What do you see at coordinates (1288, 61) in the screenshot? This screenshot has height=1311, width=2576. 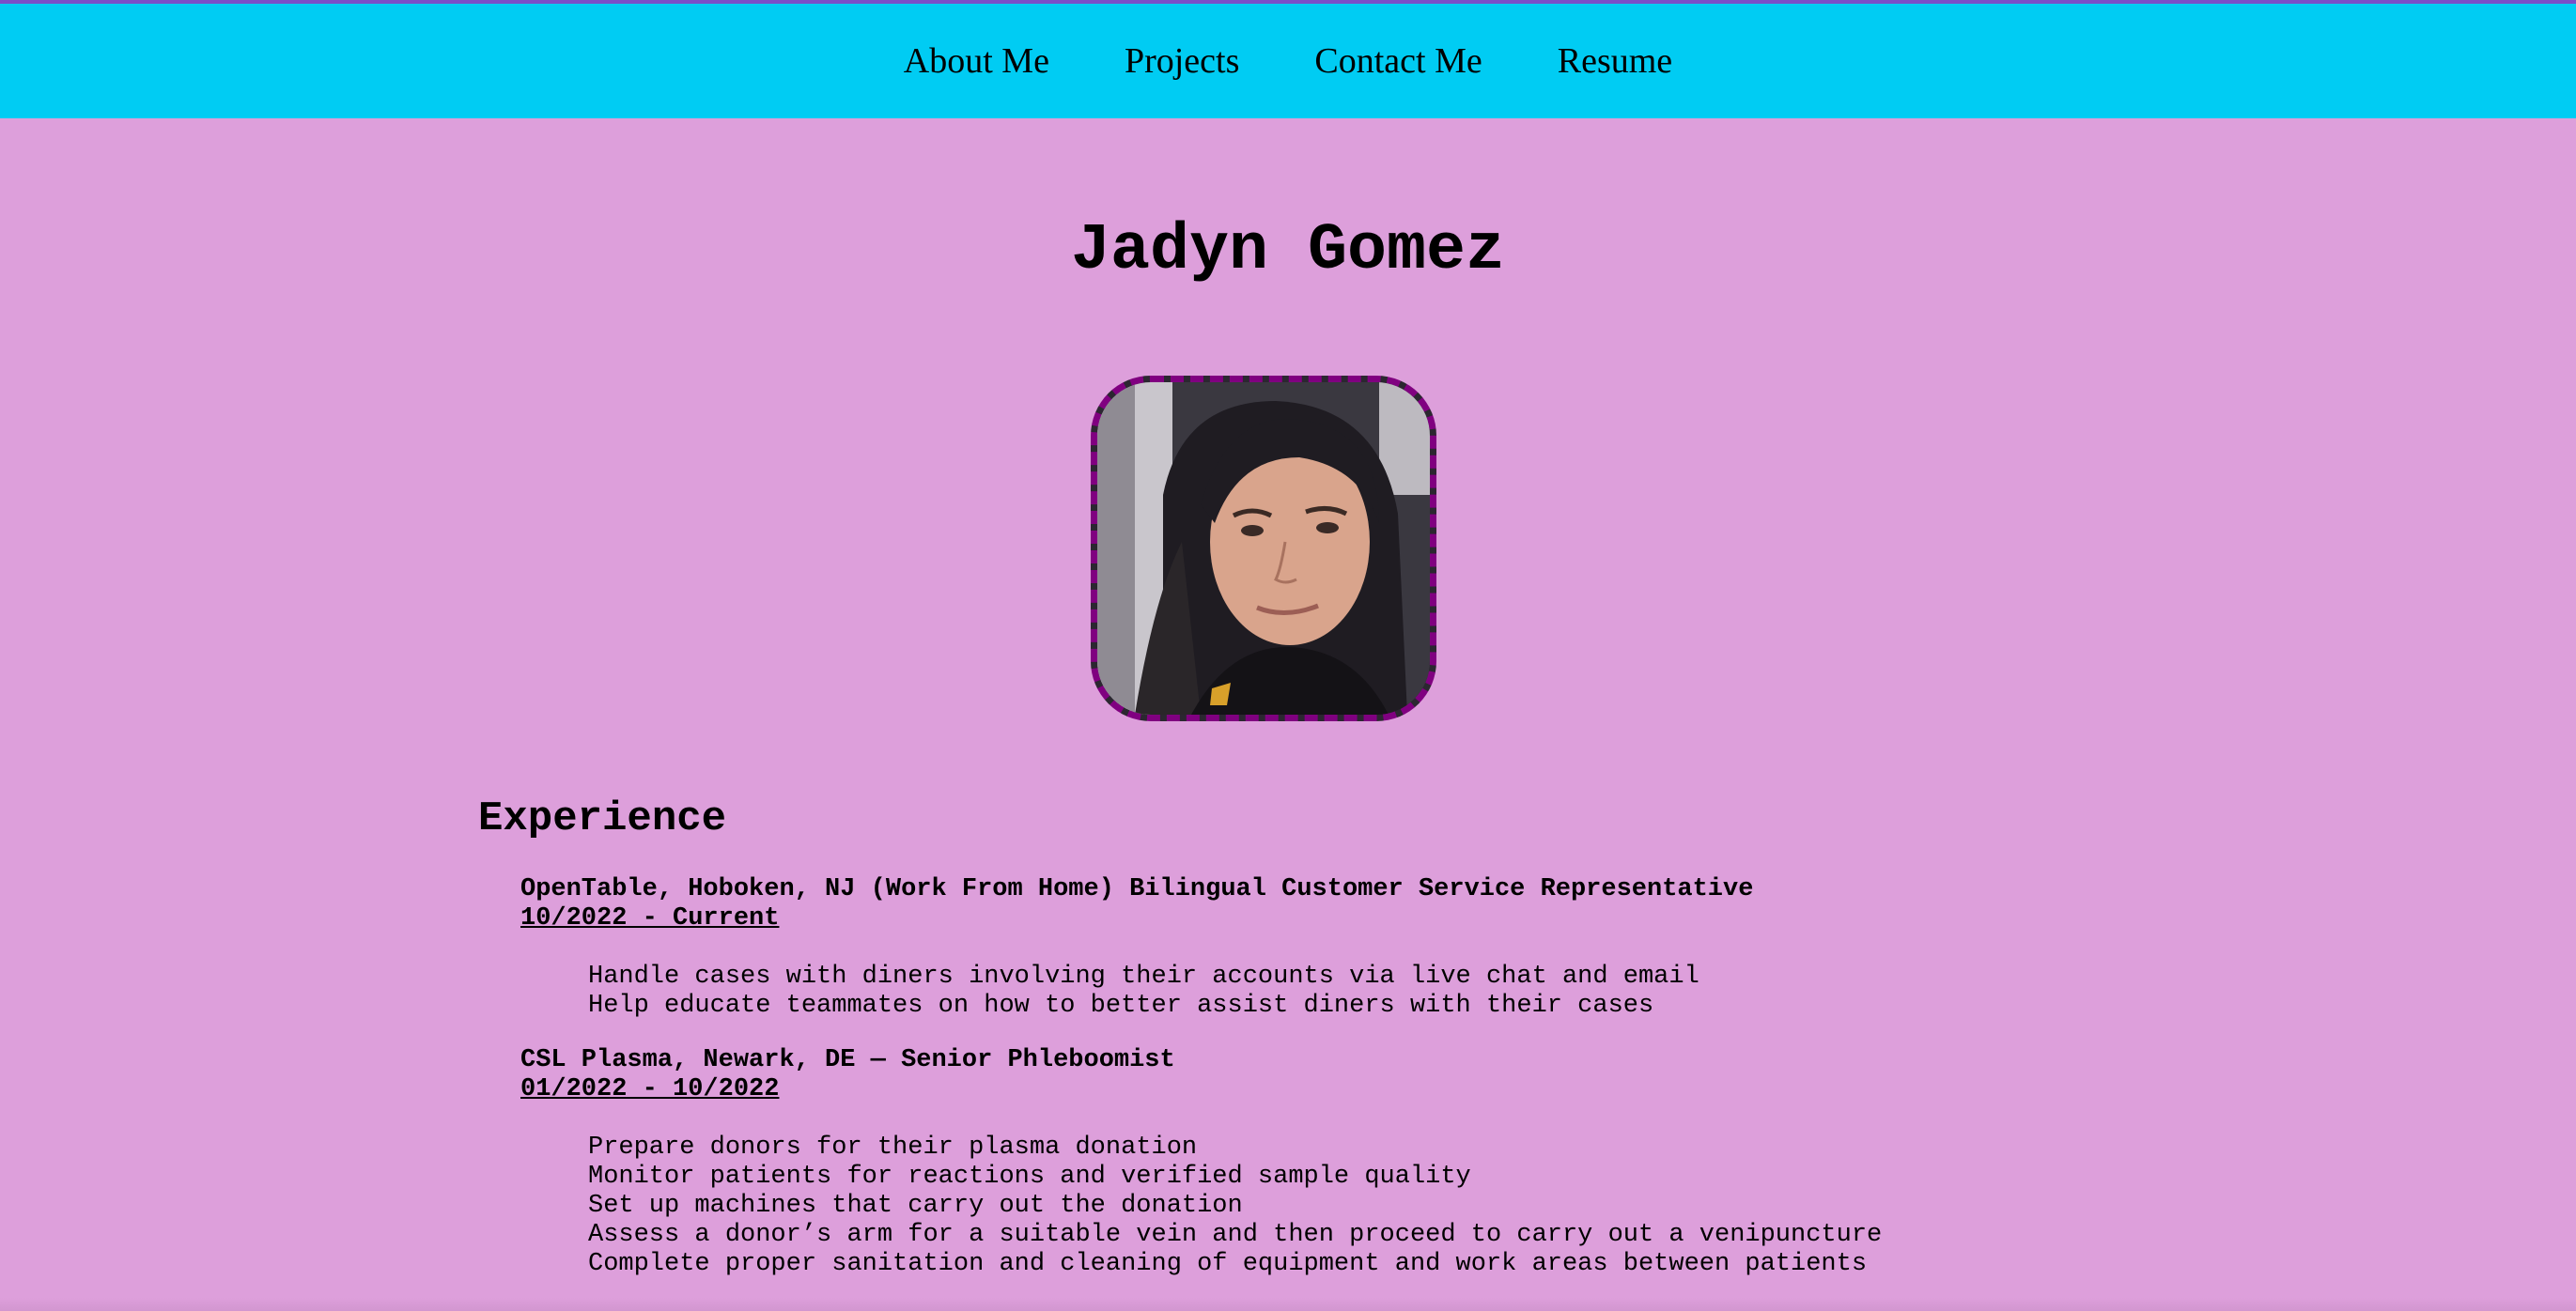 I see `top-navigation-bar: About Me Projects Contact Me Resume` at bounding box center [1288, 61].